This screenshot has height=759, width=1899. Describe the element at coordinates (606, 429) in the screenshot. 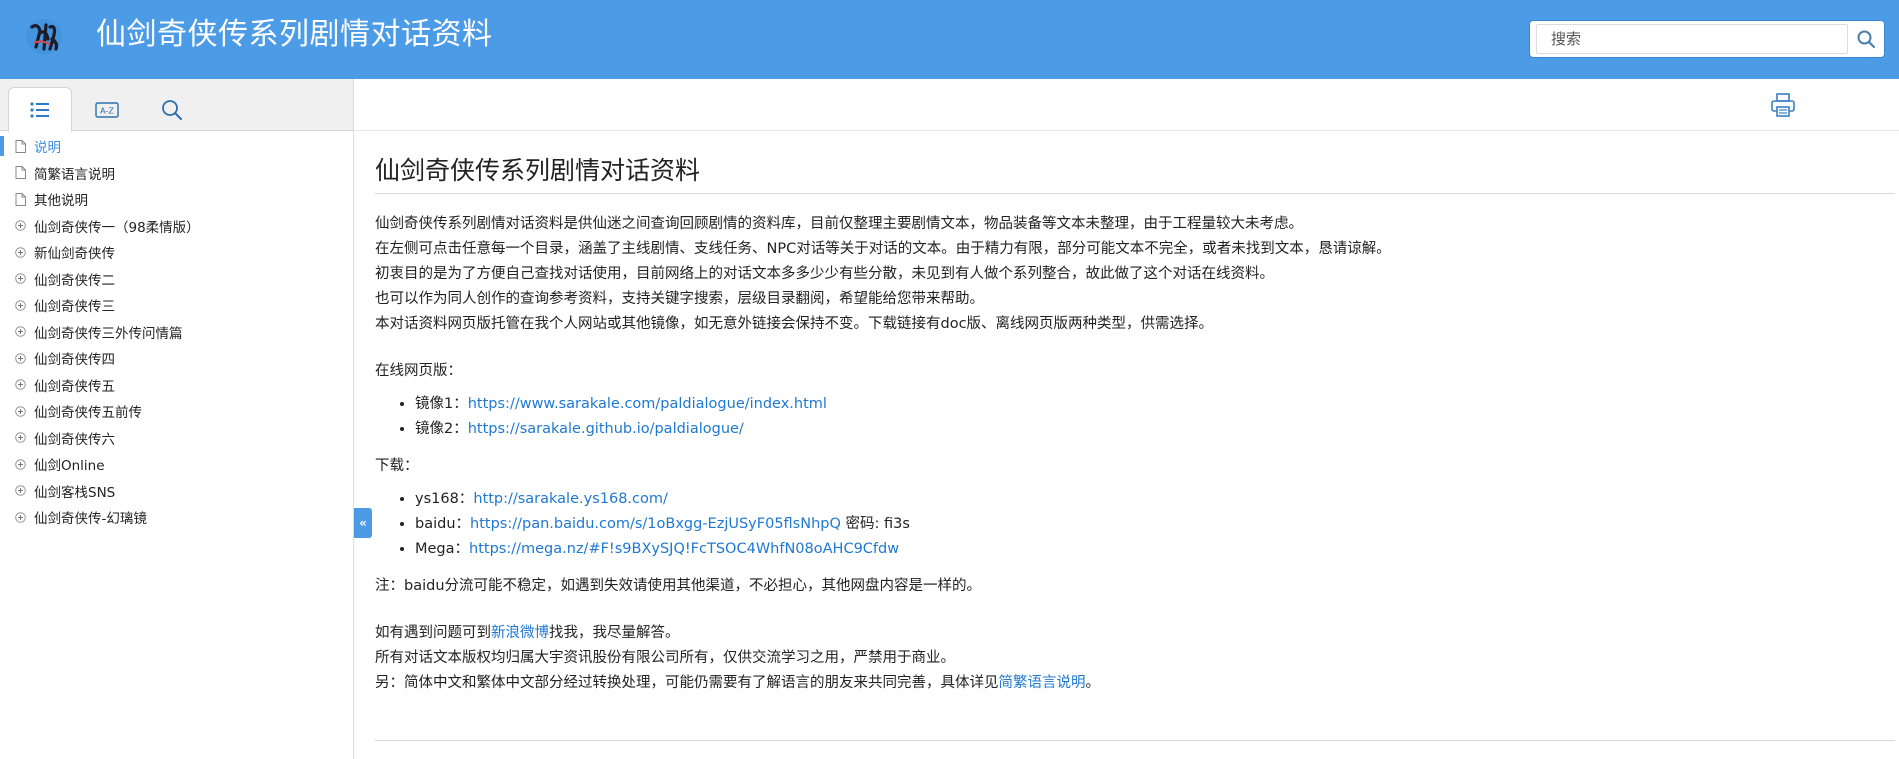

I see `external-link: https://sarakale.github.io/paldialogue/` at that location.